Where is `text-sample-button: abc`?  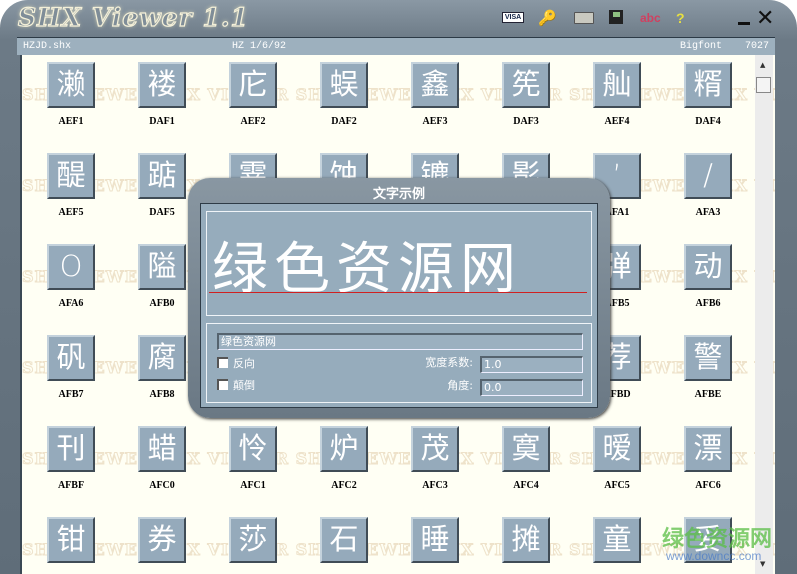 text-sample-button: abc is located at coordinates (650, 18).